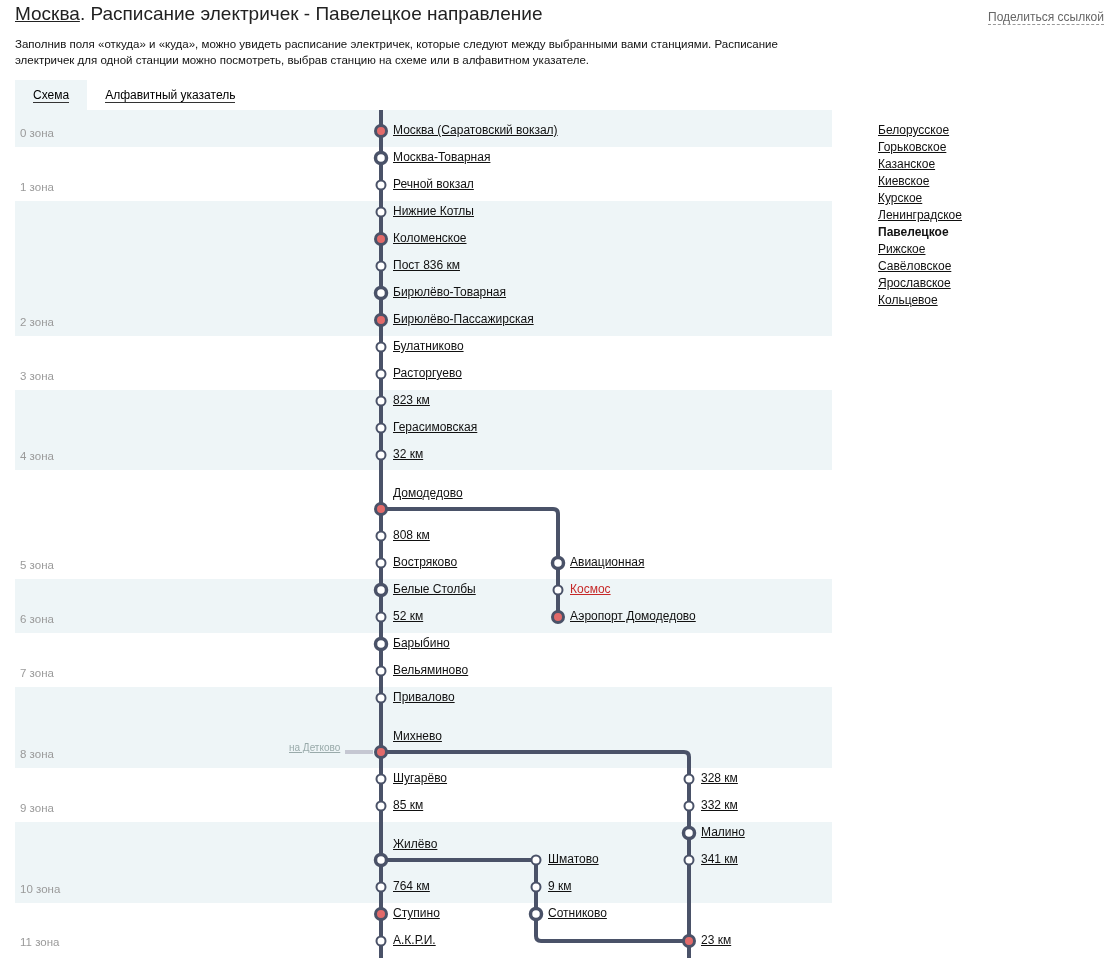 Image resolution: width=1112 pixels, height=958 pixels. What do you see at coordinates (434, 589) in the screenshot?
I see `station-link: Белые Столбы` at bounding box center [434, 589].